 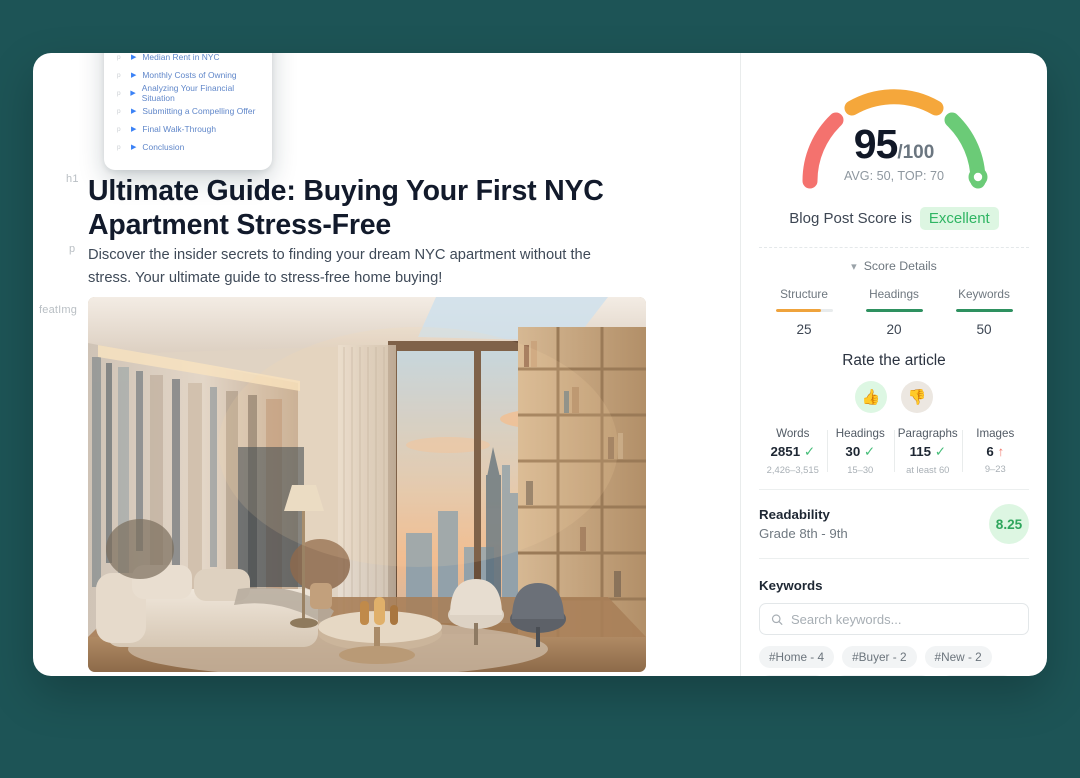 I want to click on gutter-tag-p: p, so click(x=72, y=249).